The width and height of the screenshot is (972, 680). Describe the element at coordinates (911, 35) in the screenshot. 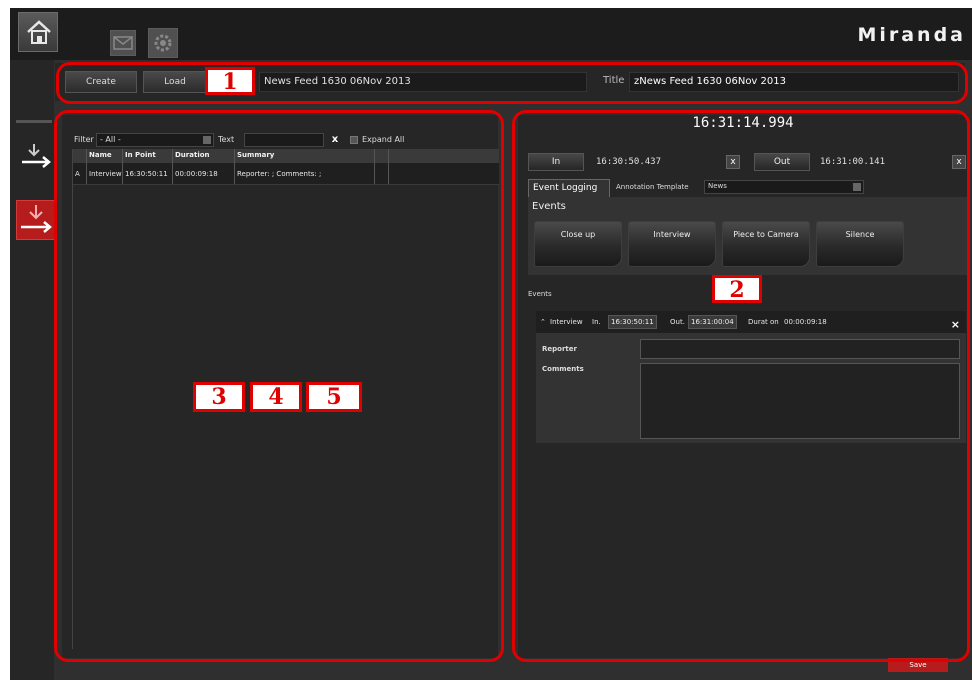

I see `miranda-logo: Miranda` at that location.